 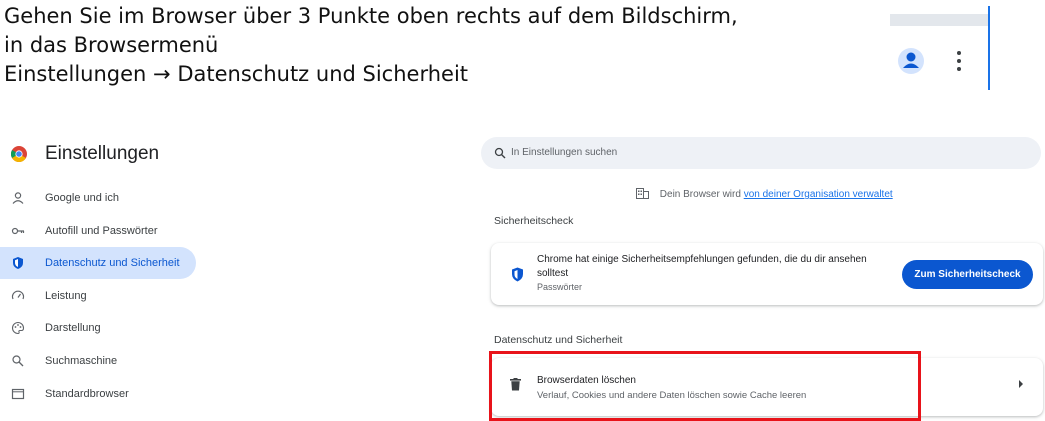 I want to click on settings-title: Einstellungen, so click(x=102, y=153).